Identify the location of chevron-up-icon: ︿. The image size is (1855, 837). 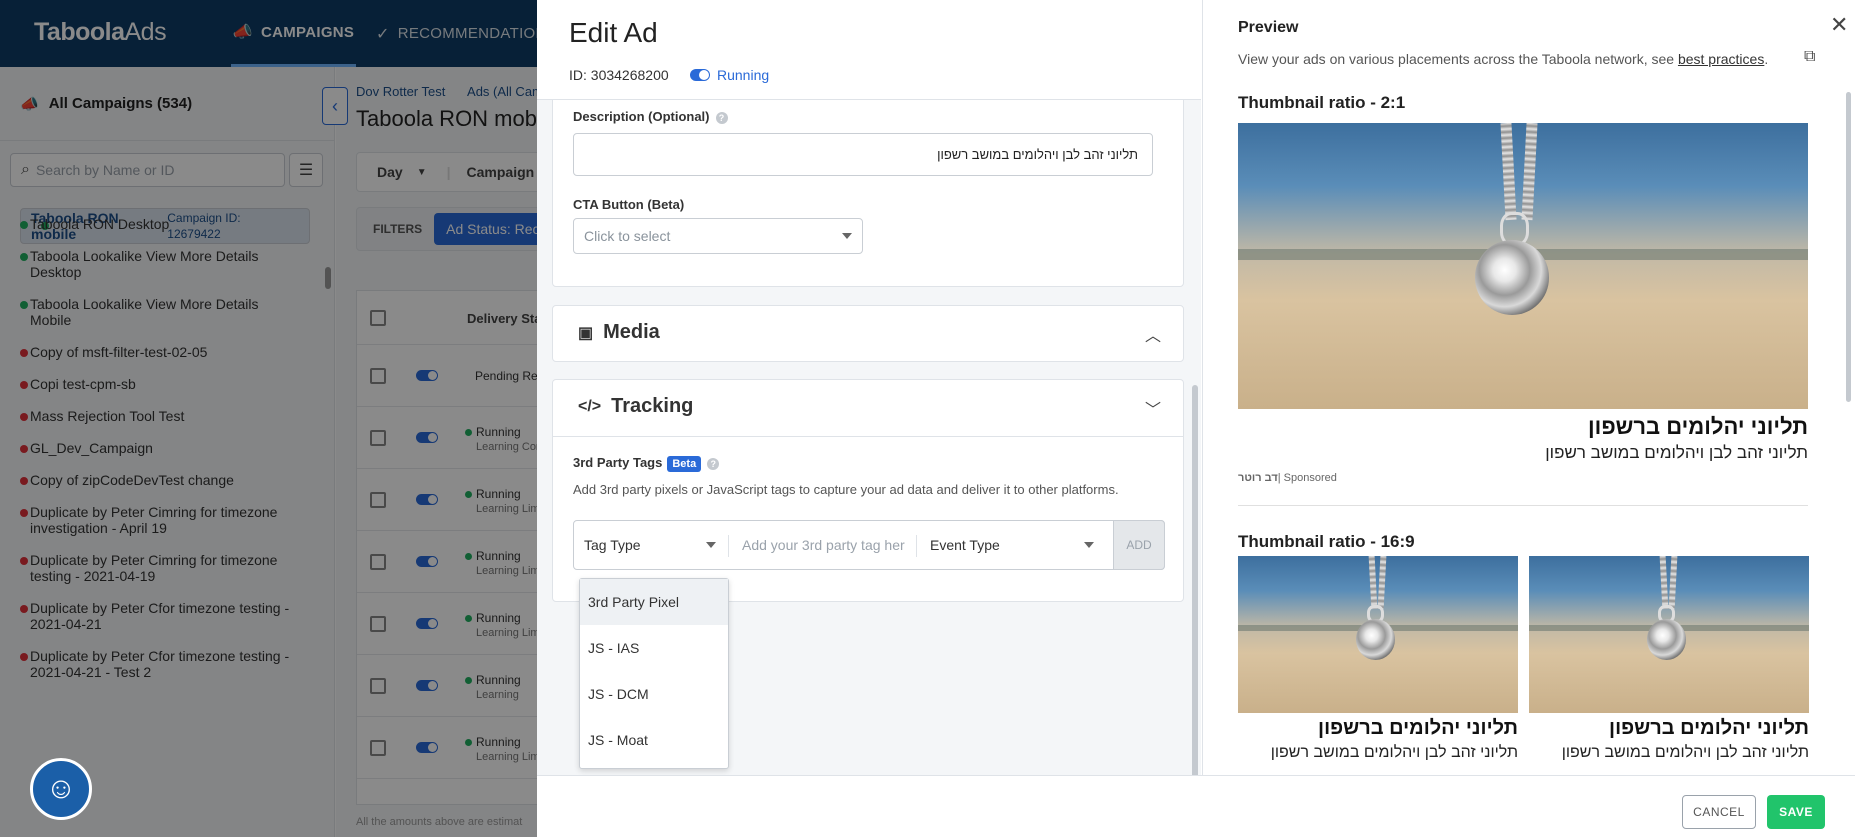
(1153, 334).